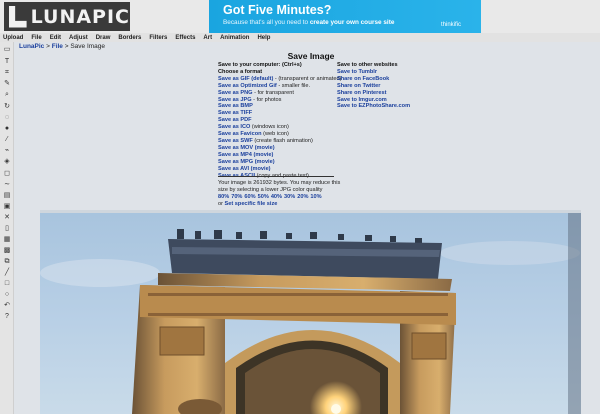 The image size is (600, 414). Describe the element at coordinates (276, 176) in the screenshot. I see `divider` at that location.